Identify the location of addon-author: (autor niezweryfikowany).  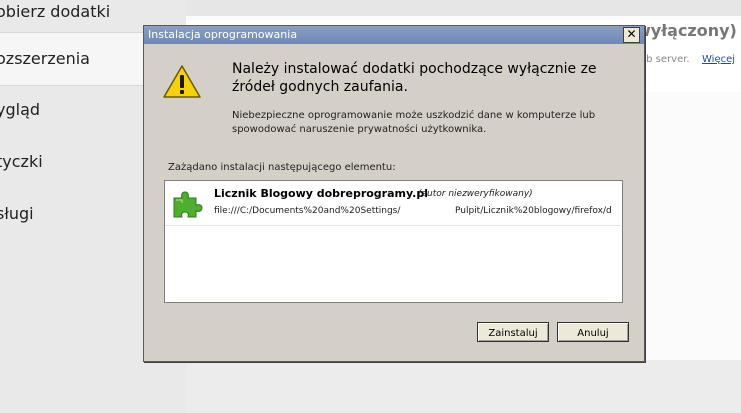
(475, 194).